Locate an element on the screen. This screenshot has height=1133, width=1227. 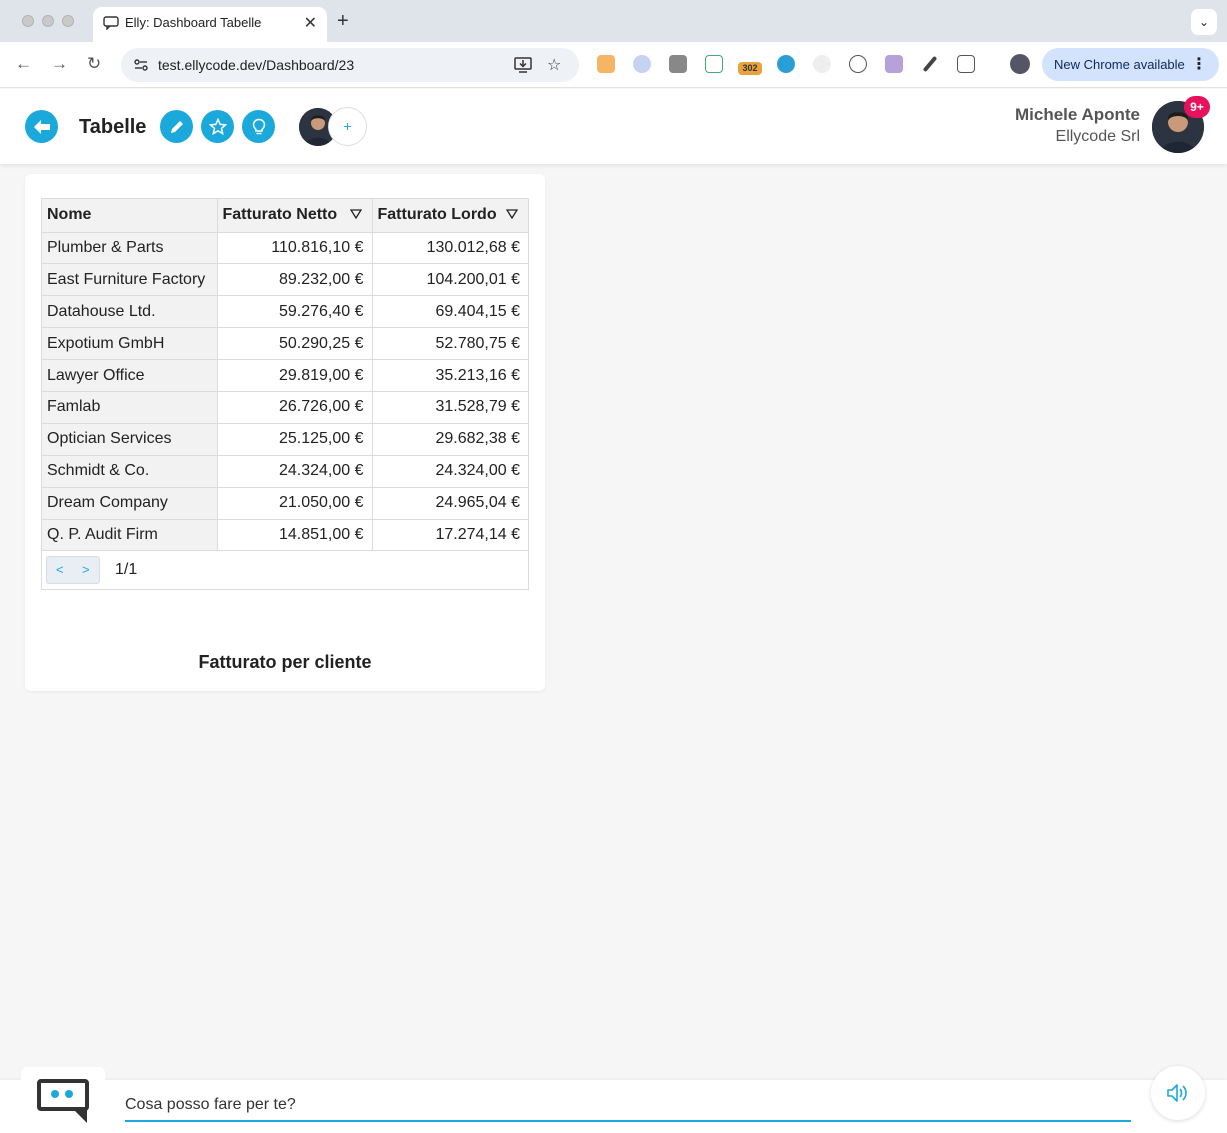
table-row: Plumber & Parts 110.816,10 €130.012,68 € is located at coordinates (285, 248).